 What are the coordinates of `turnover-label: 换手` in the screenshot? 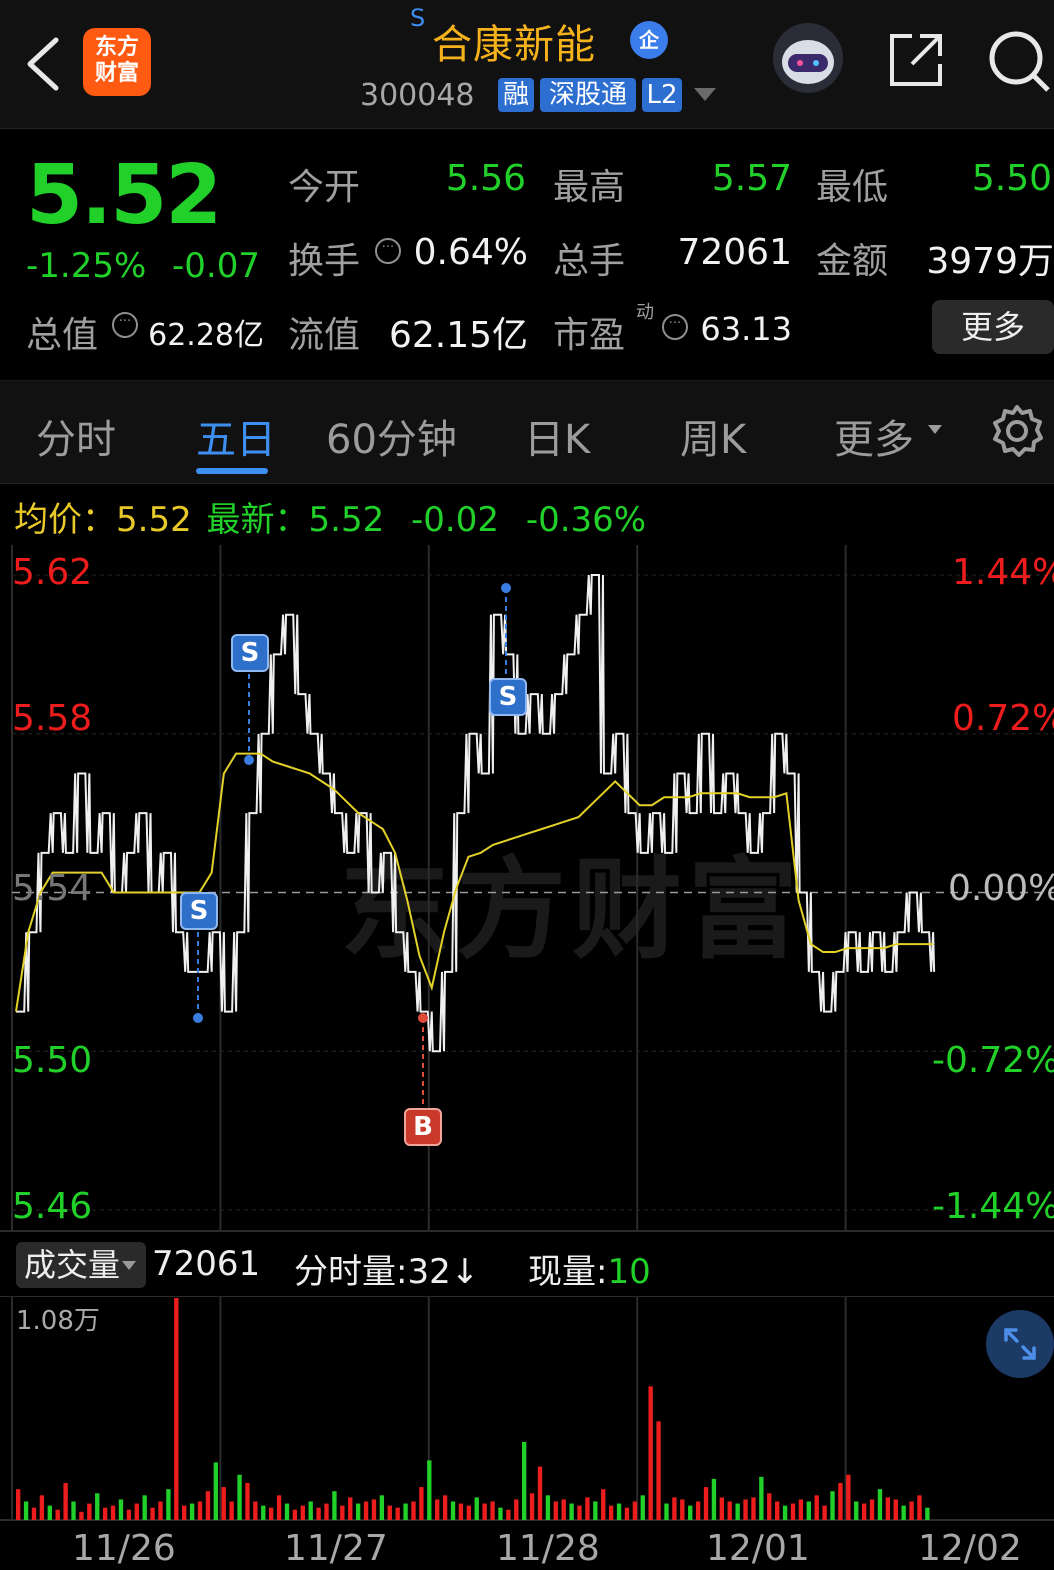 It's located at (324, 261).